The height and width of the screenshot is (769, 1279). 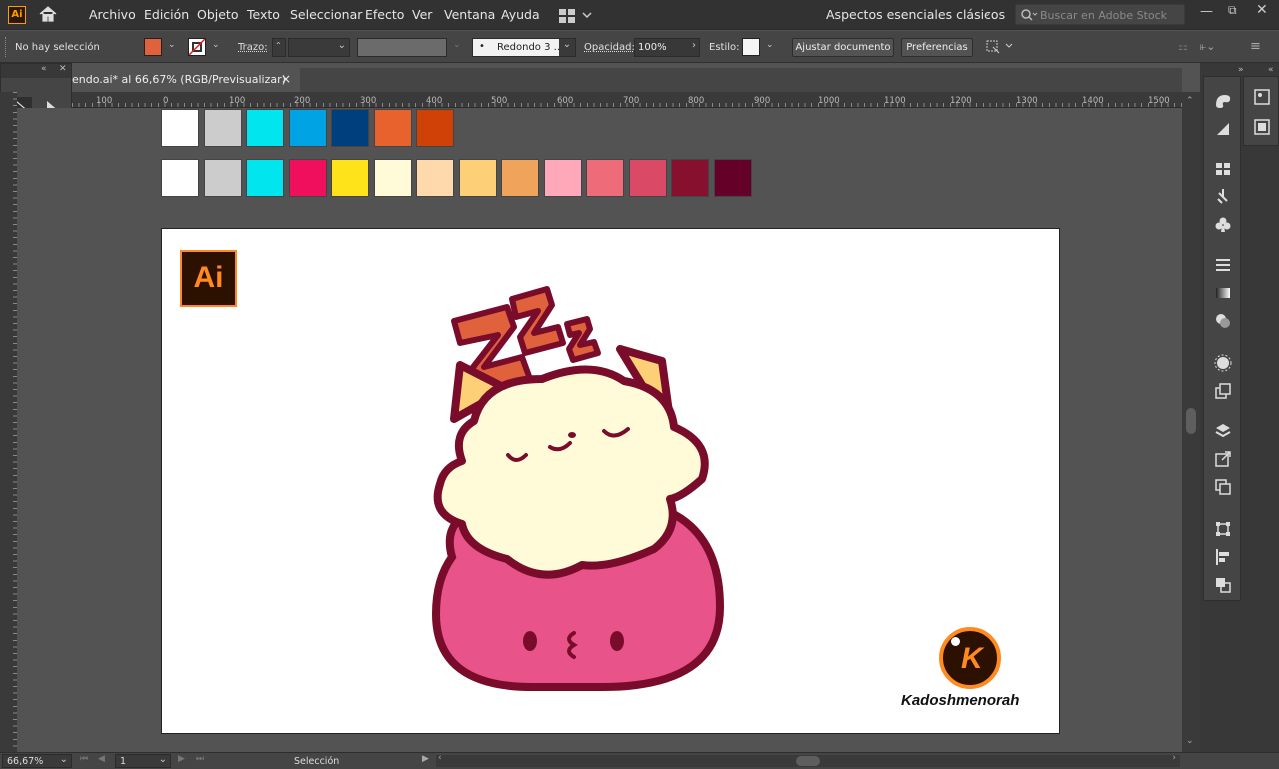 I want to click on close-window-icon: ✕, so click(x=1262, y=10).